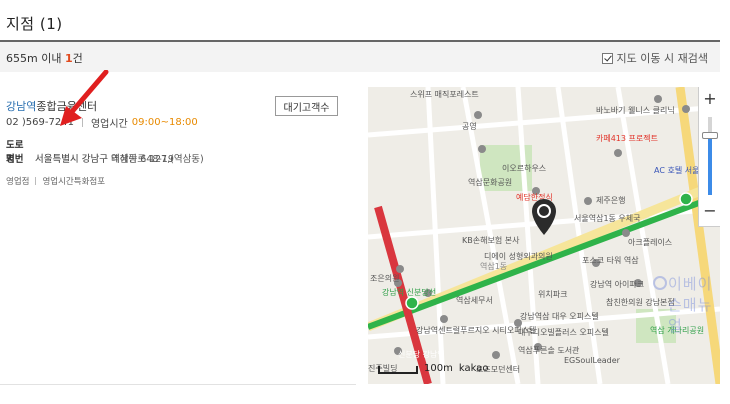  What do you see at coordinates (68, 58) in the screenshot?
I see `result-count-number: 1` at bounding box center [68, 58].